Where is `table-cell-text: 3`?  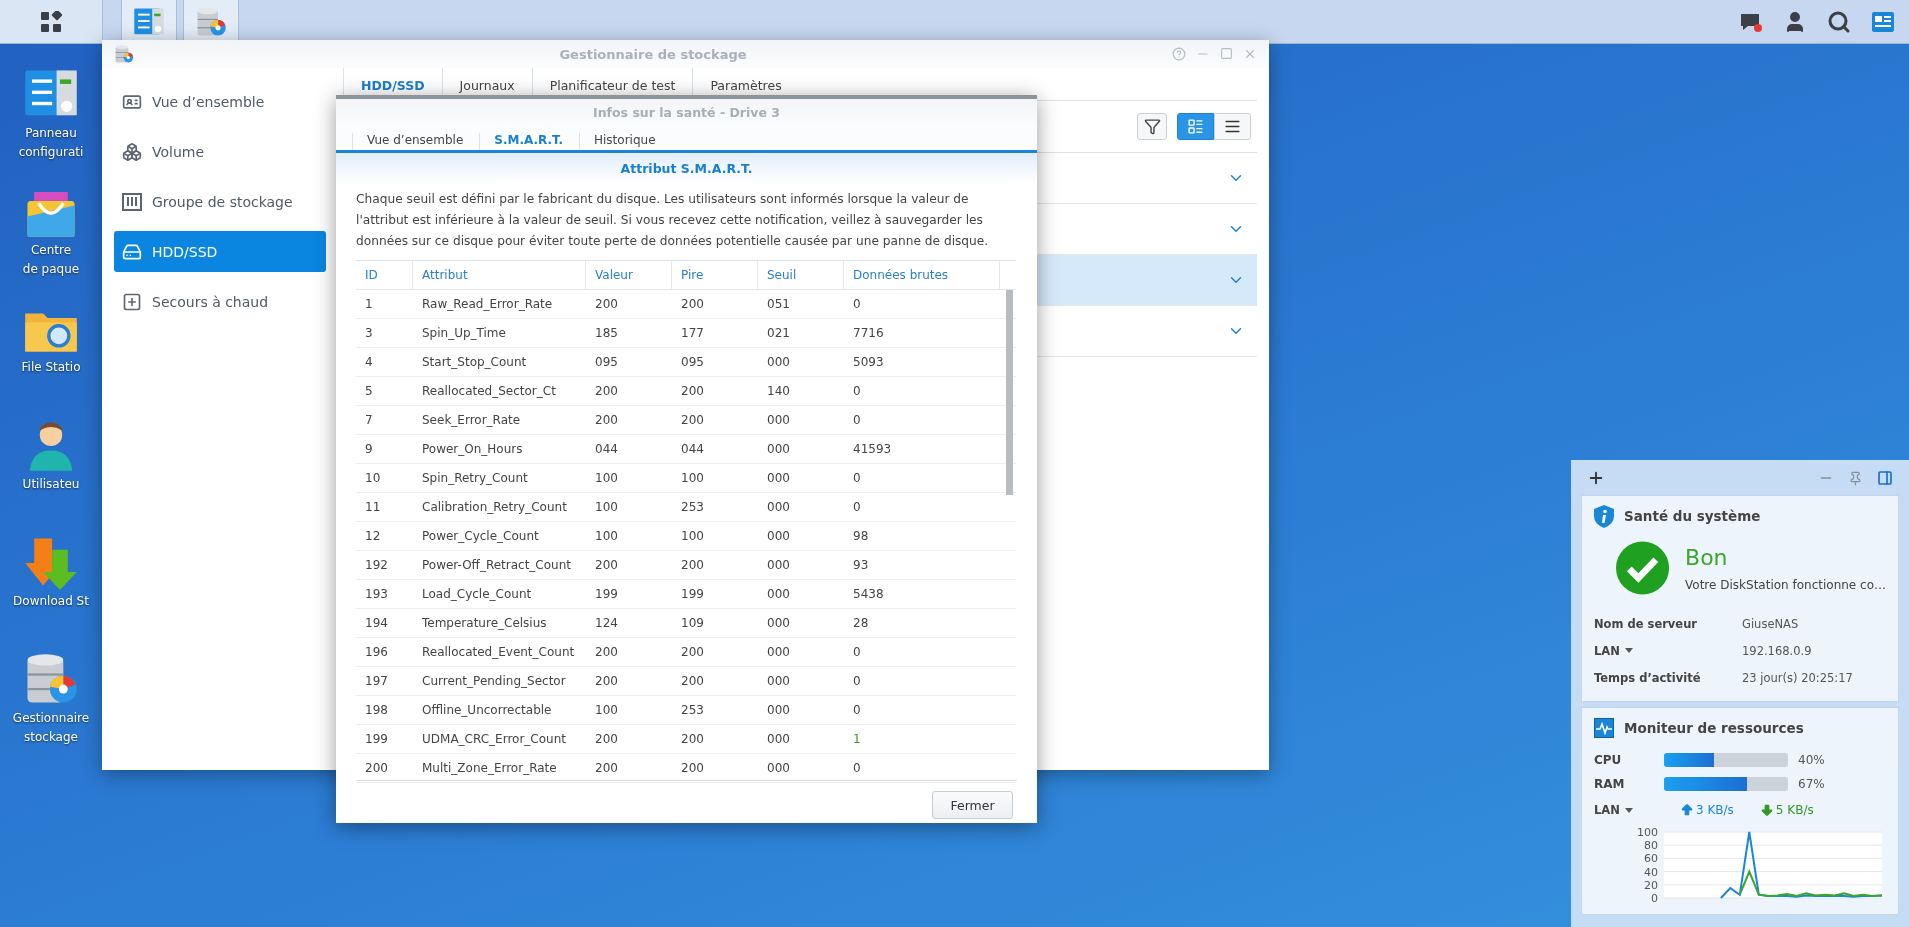 table-cell-text: 3 is located at coordinates (369, 333).